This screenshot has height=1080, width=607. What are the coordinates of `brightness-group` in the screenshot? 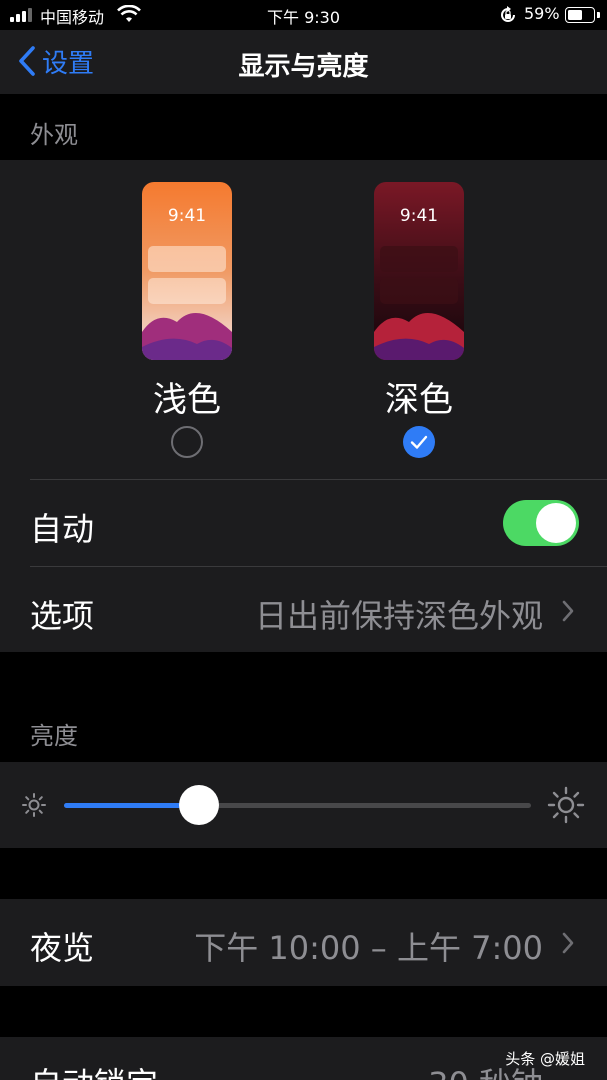 It's located at (303, 805).